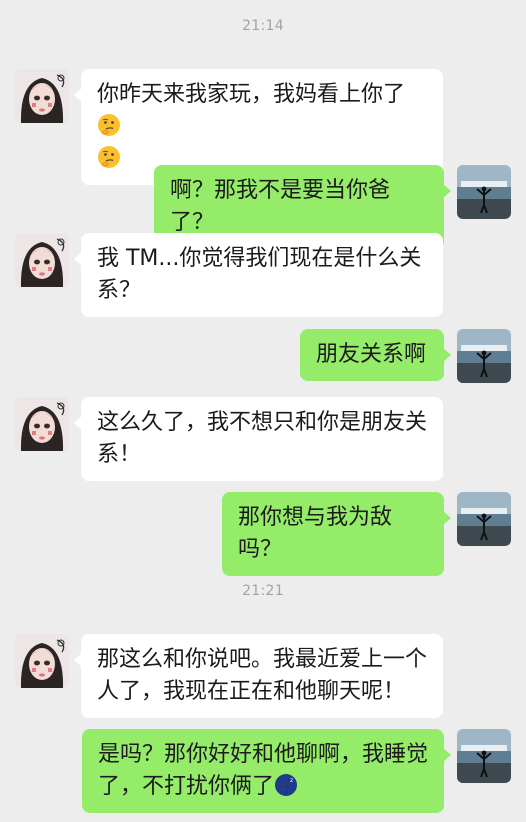 The width and height of the screenshot is (526, 822). Describe the element at coordinates (371, 354) in the screenshot. I see `message-text: 朋友关系啊` at that location.